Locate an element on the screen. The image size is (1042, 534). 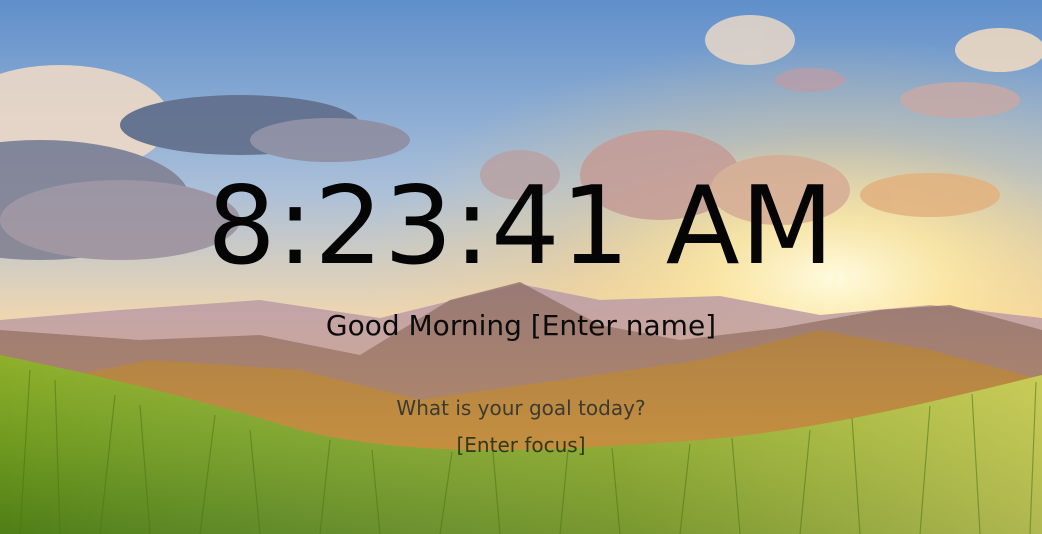
goal-question: What is your goal today? is located at coordinates (521, 408).